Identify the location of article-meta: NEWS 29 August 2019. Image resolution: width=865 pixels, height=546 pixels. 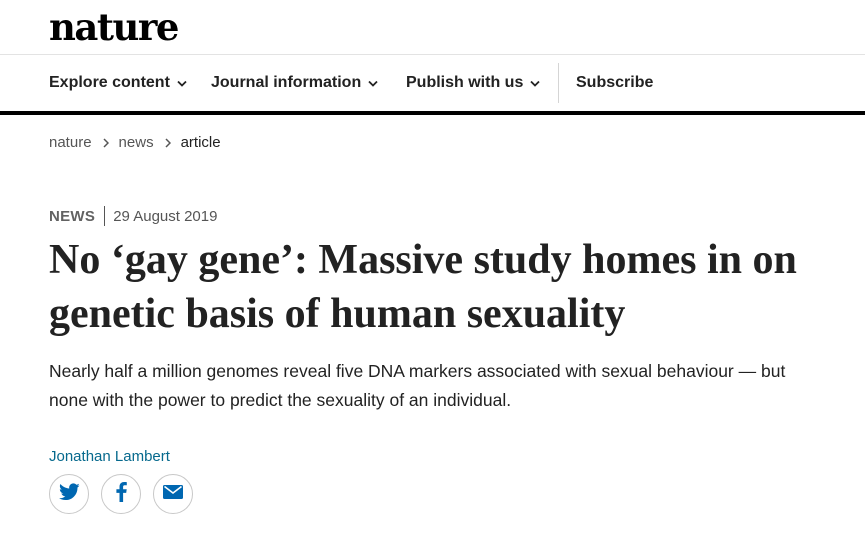
(133, 216).